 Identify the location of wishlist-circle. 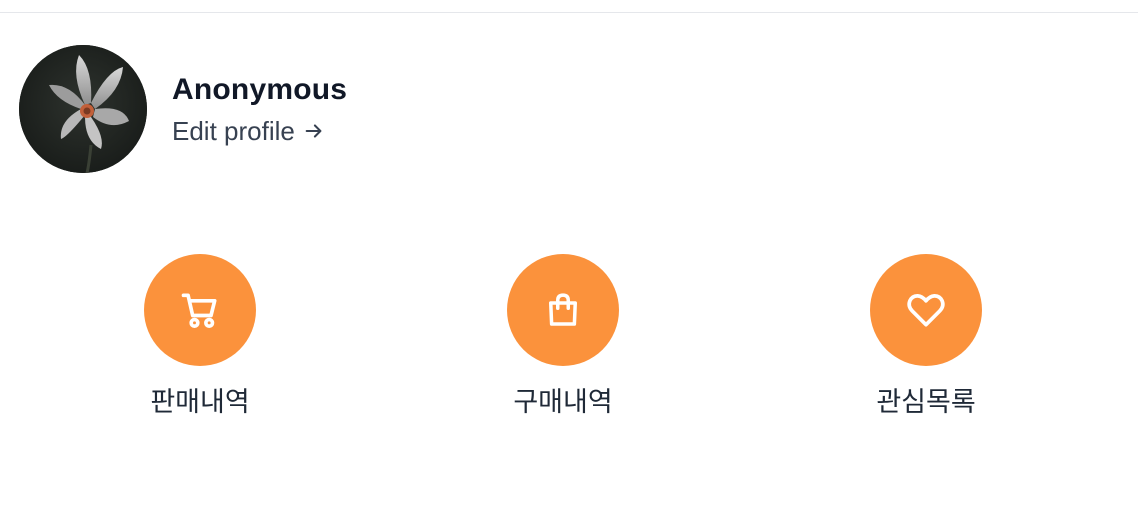
(926, 310).